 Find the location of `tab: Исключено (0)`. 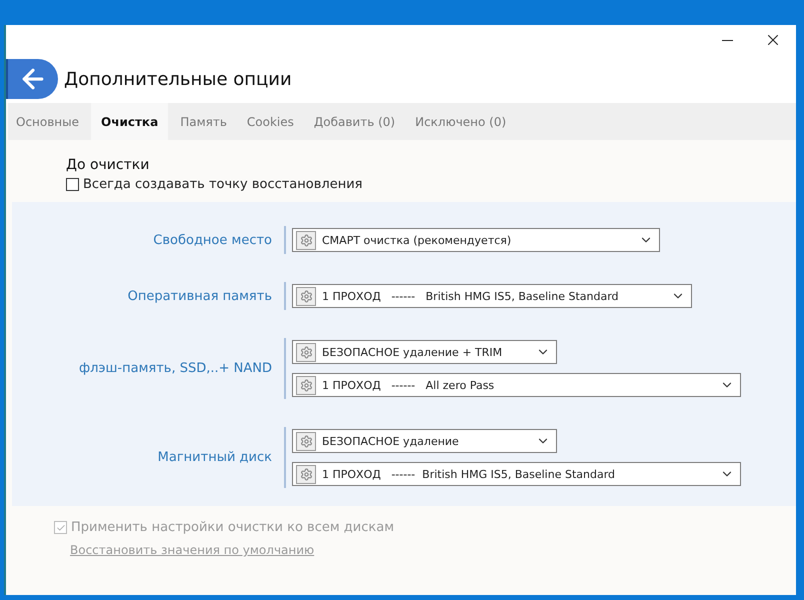

tab: Исключено (0) is located at coordinates (460, 121).